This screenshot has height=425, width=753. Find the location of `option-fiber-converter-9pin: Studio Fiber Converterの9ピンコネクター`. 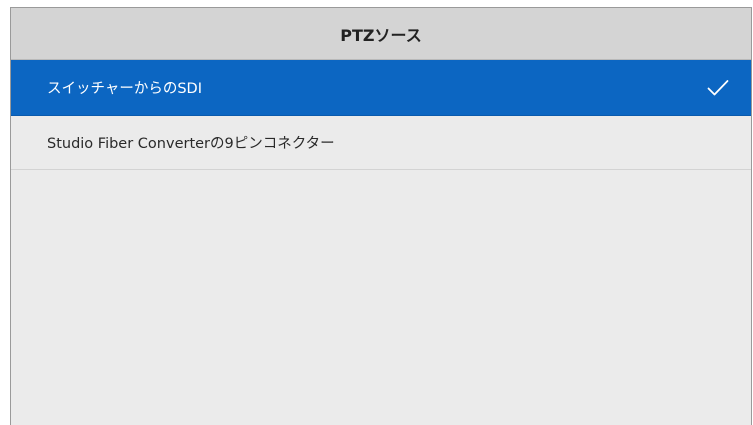

option-fiber-converter-9pin: Studio Fiber Converterの9ピンコネクター is located at coordinates (381, 143).